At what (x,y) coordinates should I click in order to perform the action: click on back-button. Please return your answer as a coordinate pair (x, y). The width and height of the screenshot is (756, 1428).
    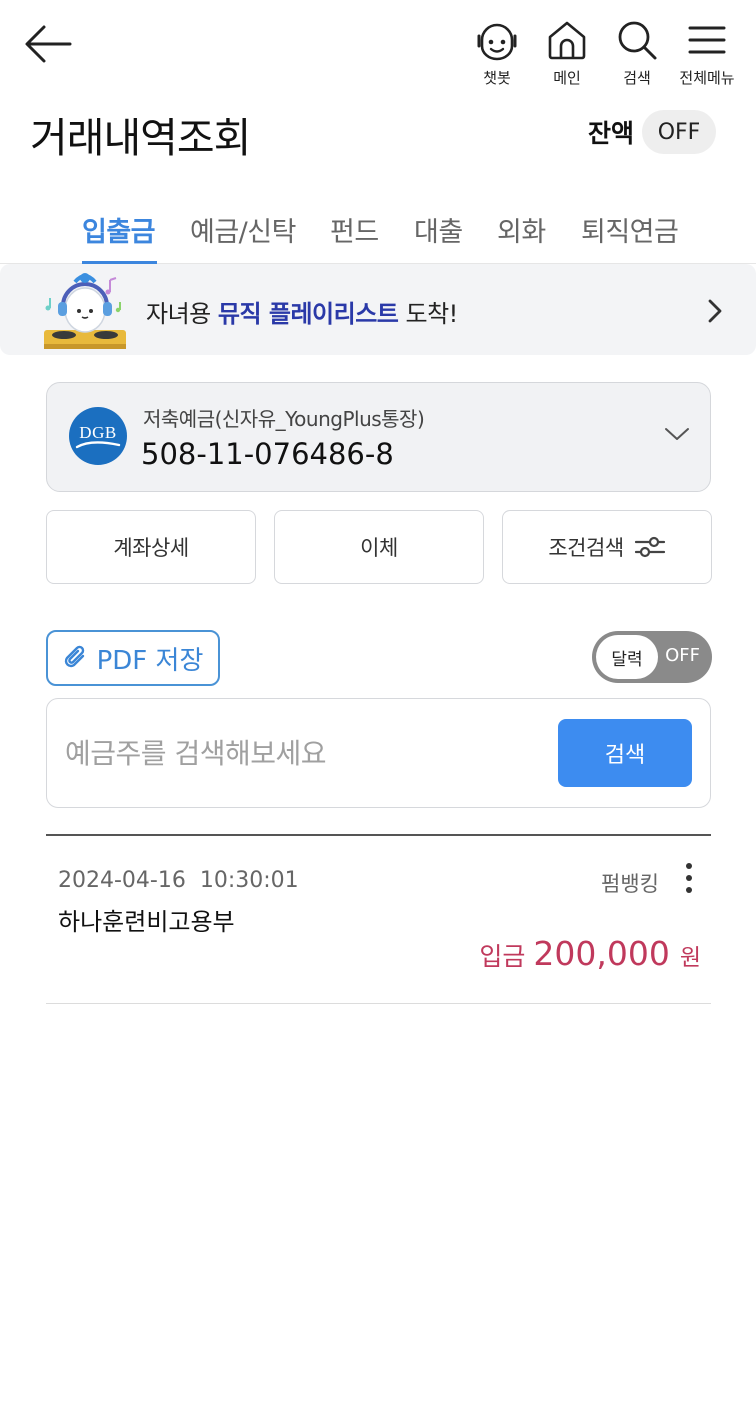
    Looking at the image, I should click on (48, 44).